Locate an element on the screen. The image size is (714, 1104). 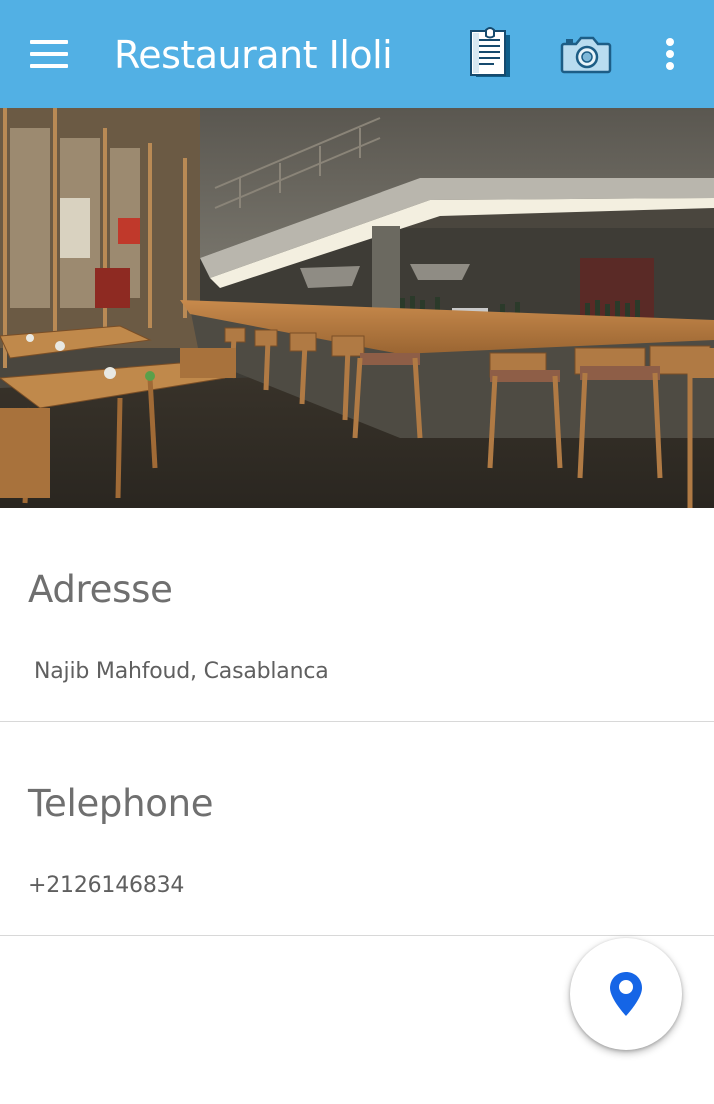
app-bar: Restaurant Iloli is located at coordinates (357, 54).